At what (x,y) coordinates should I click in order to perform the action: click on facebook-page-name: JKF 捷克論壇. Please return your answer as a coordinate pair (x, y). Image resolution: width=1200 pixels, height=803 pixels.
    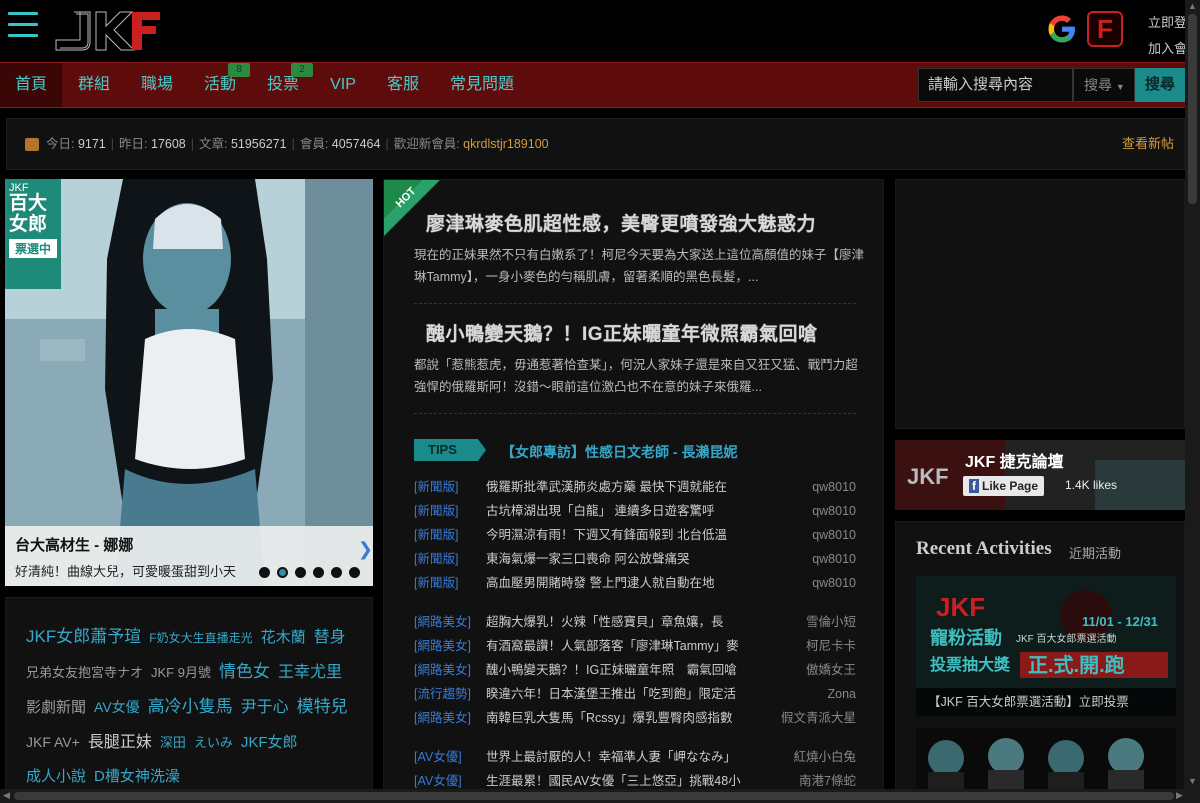
    Looking at the image, I should click on (1014, 460).